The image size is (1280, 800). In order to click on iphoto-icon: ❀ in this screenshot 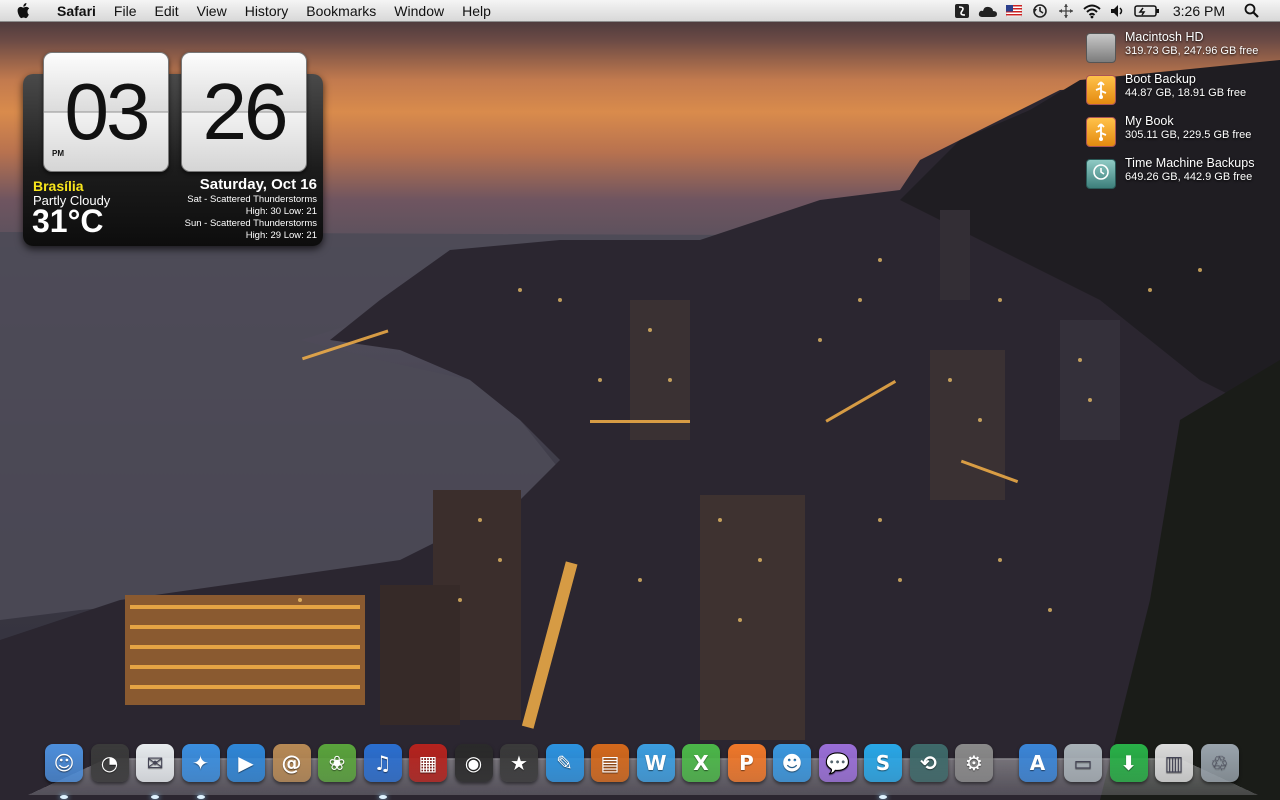, I will do `click(337, 763)`.